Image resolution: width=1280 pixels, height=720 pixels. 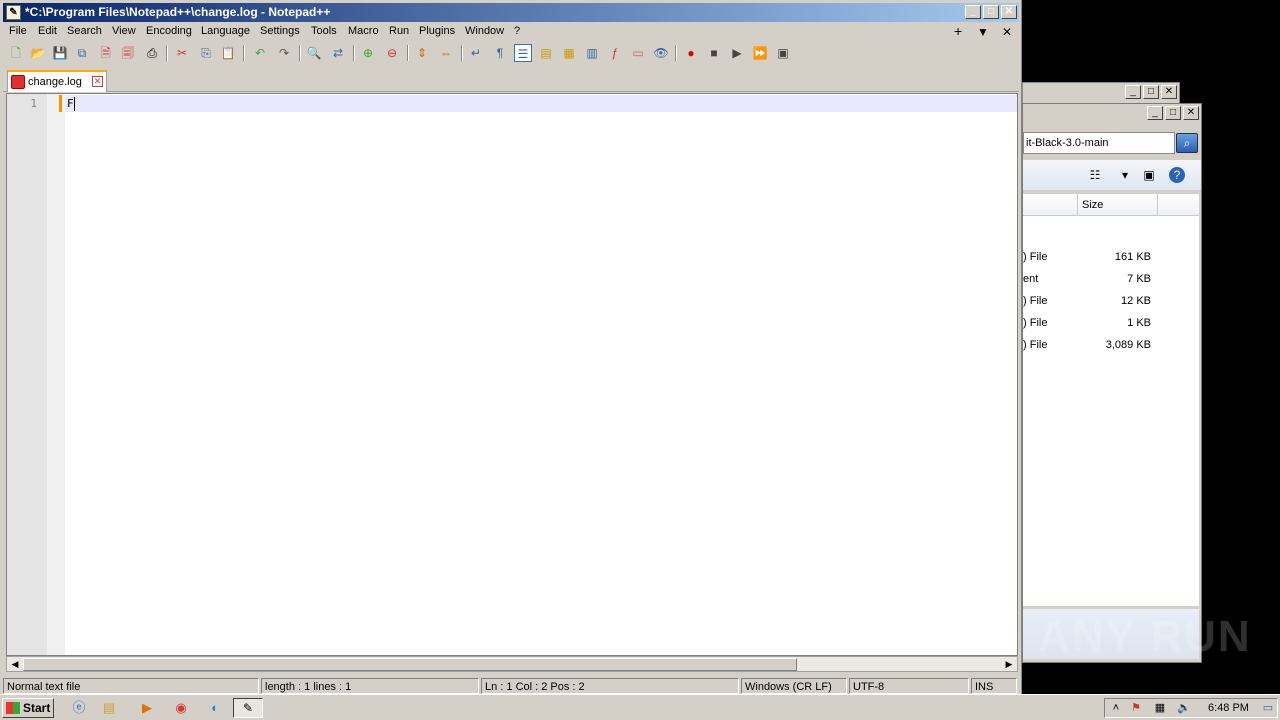 What do you see at coordinates (1177, 175) in the screenshot?
I see `help-icon: ?` at bounding box center [1177, 175].